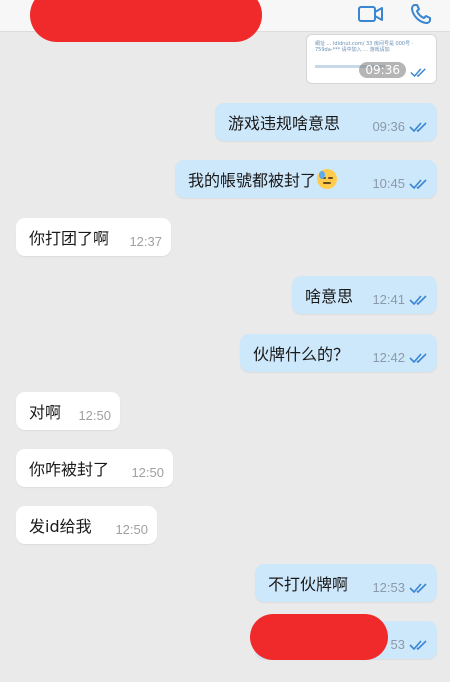 The width and height of the screenshot is (450, 682). Describe the element at coordinates (388, 299) in the screenshot. I see `message-time: 12:41` at that location.